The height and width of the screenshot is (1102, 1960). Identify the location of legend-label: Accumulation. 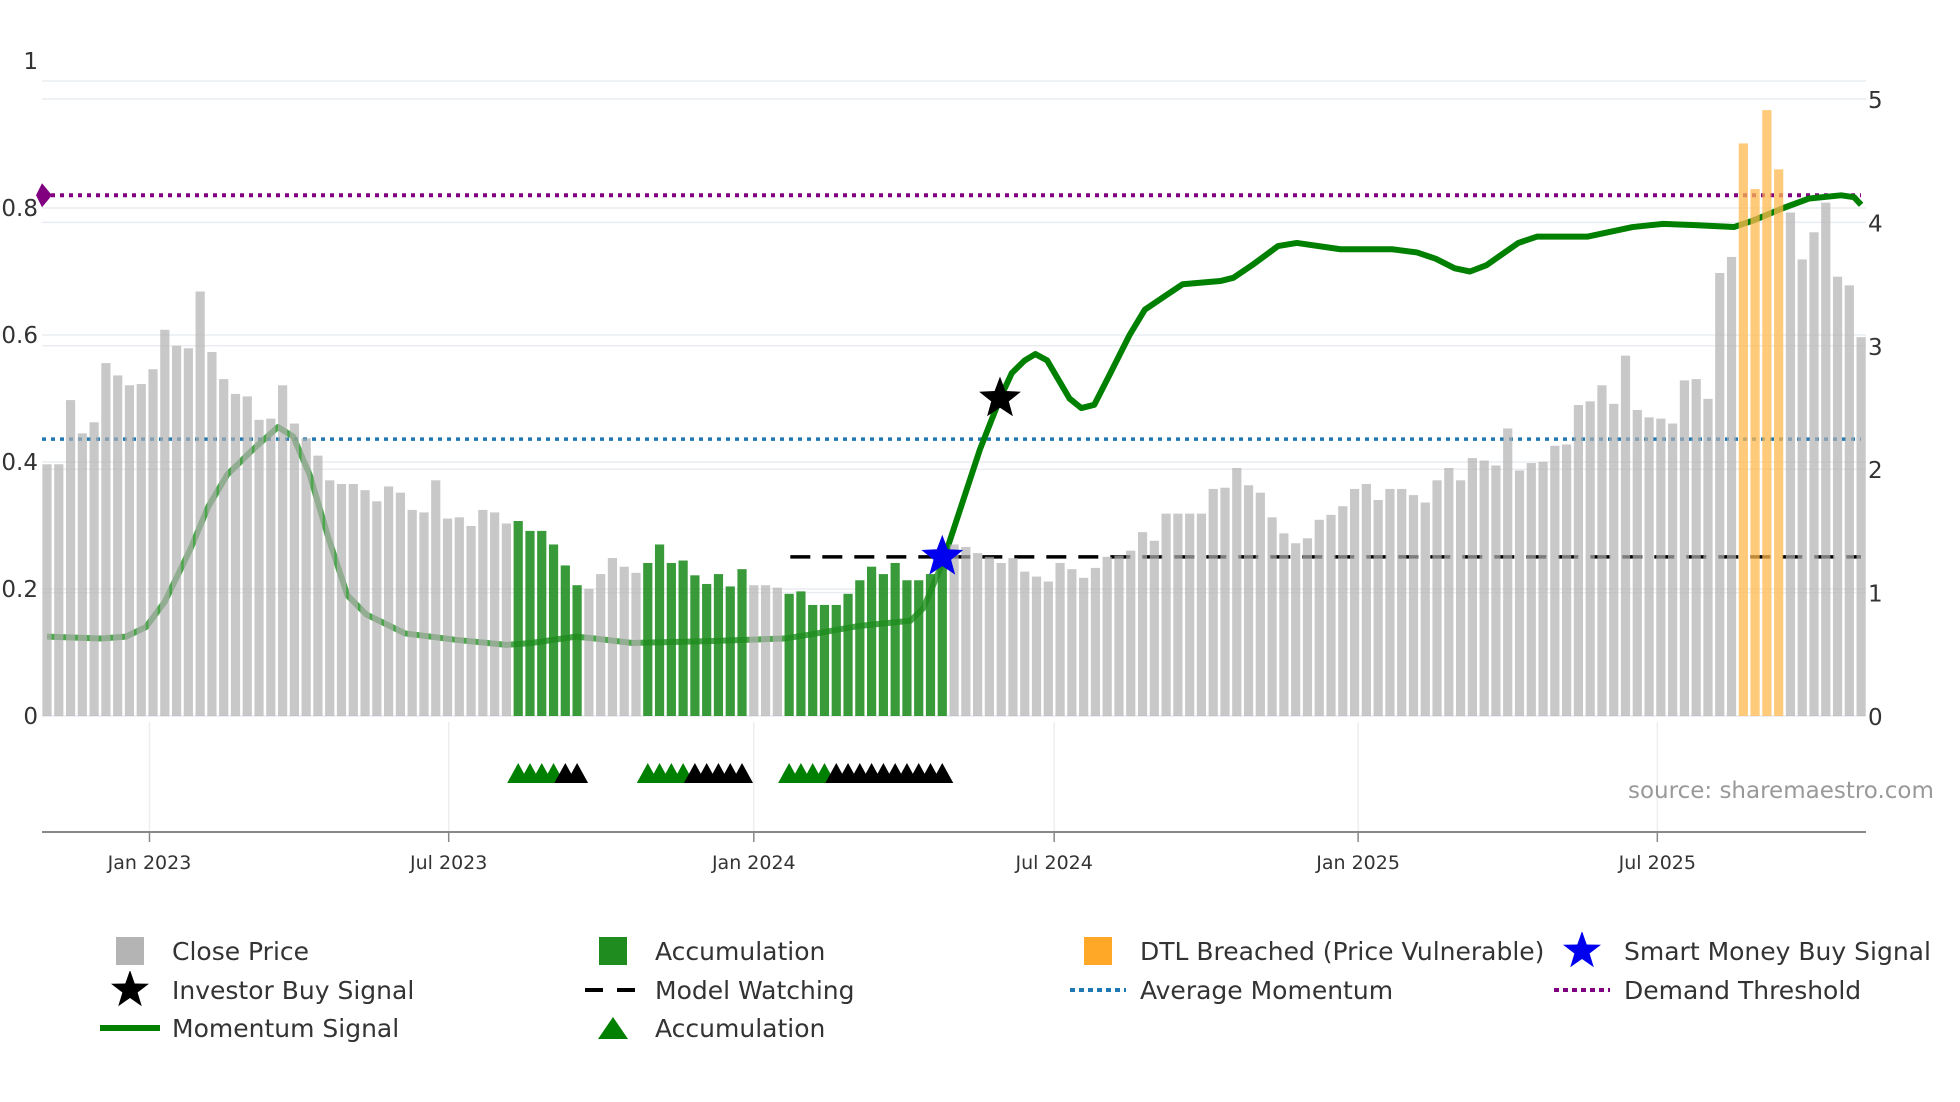
(740, 951).